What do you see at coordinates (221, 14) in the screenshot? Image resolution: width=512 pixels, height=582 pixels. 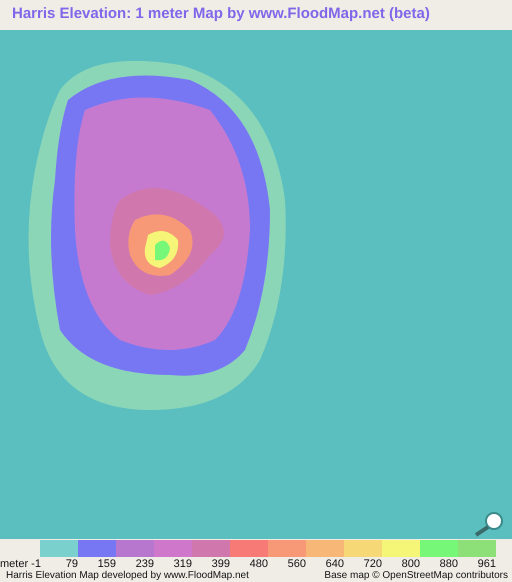 I see `map-title: Harris Elevation: 1 meter Map by www.FloodMap.net (beta)` at bounding box center [221, 14].